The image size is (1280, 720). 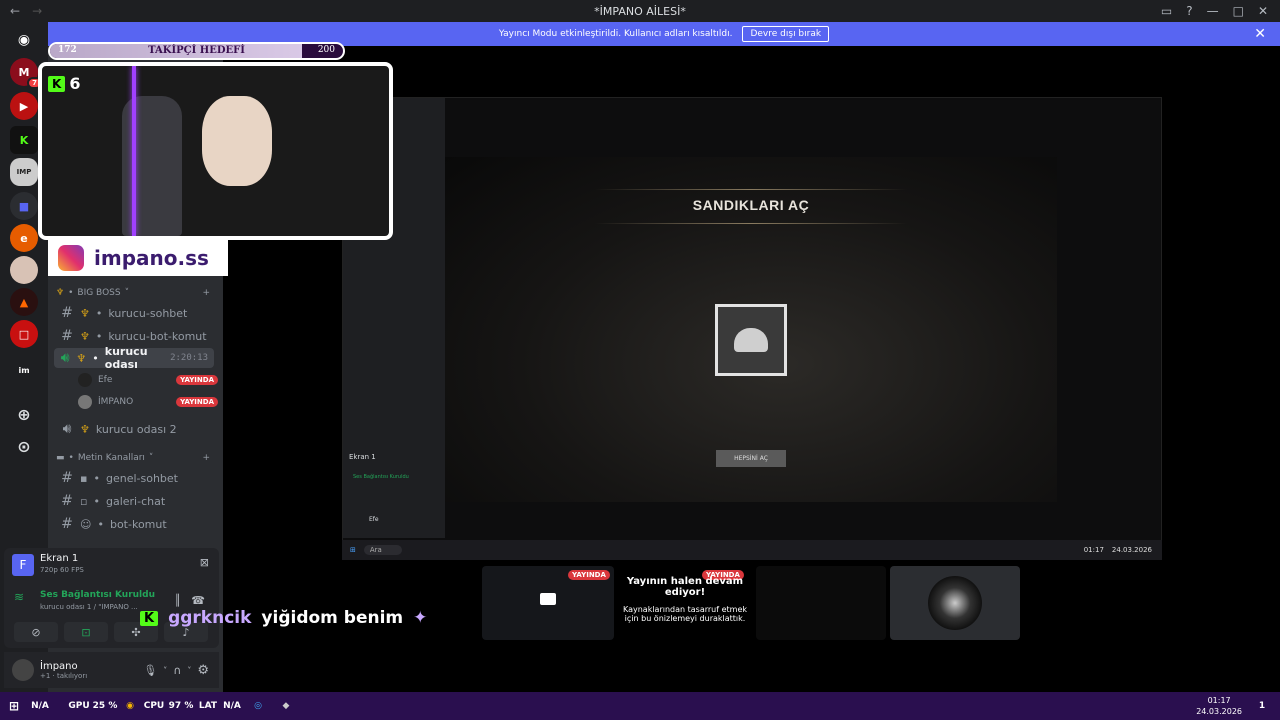 I want to click on clock-time: 01:17, so click(x=1219, y=700).